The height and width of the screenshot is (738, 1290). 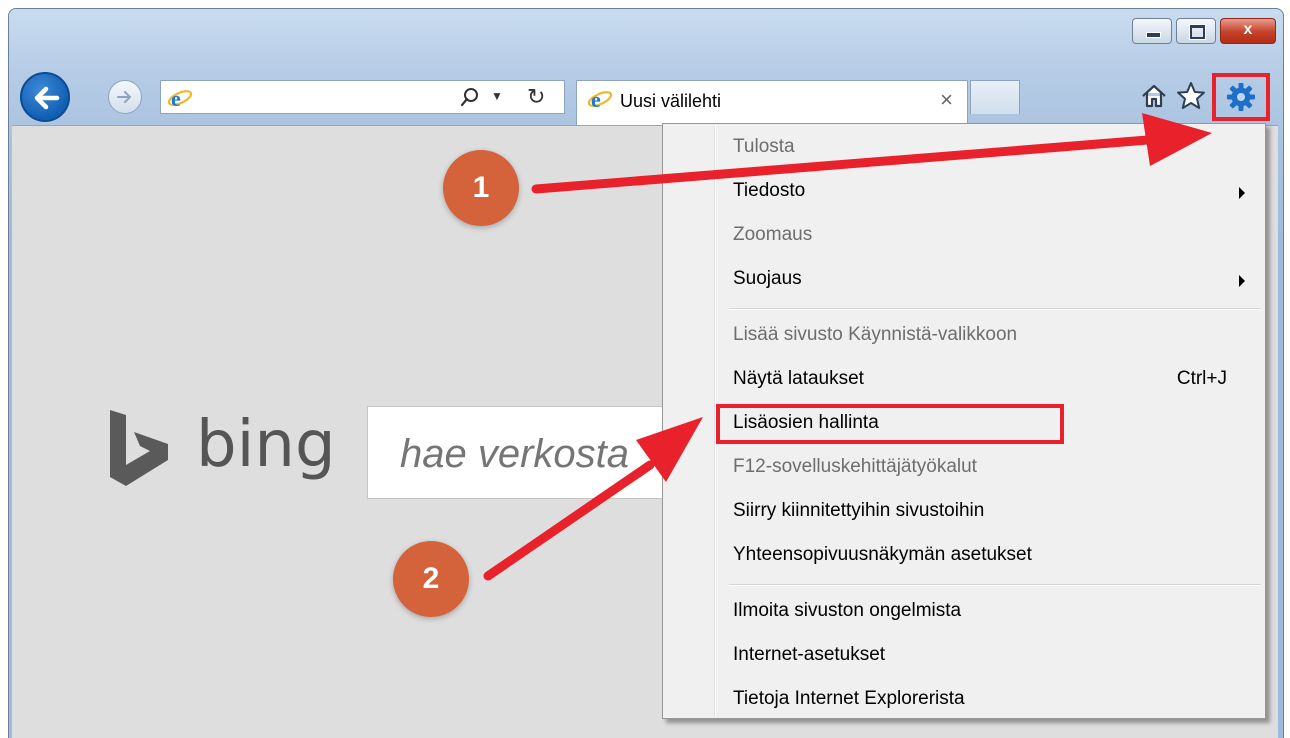 What do you see at coordinates (481, 188) in the screenshot?
I see `step-badge-1: 1` at bounding box center [481, 188].